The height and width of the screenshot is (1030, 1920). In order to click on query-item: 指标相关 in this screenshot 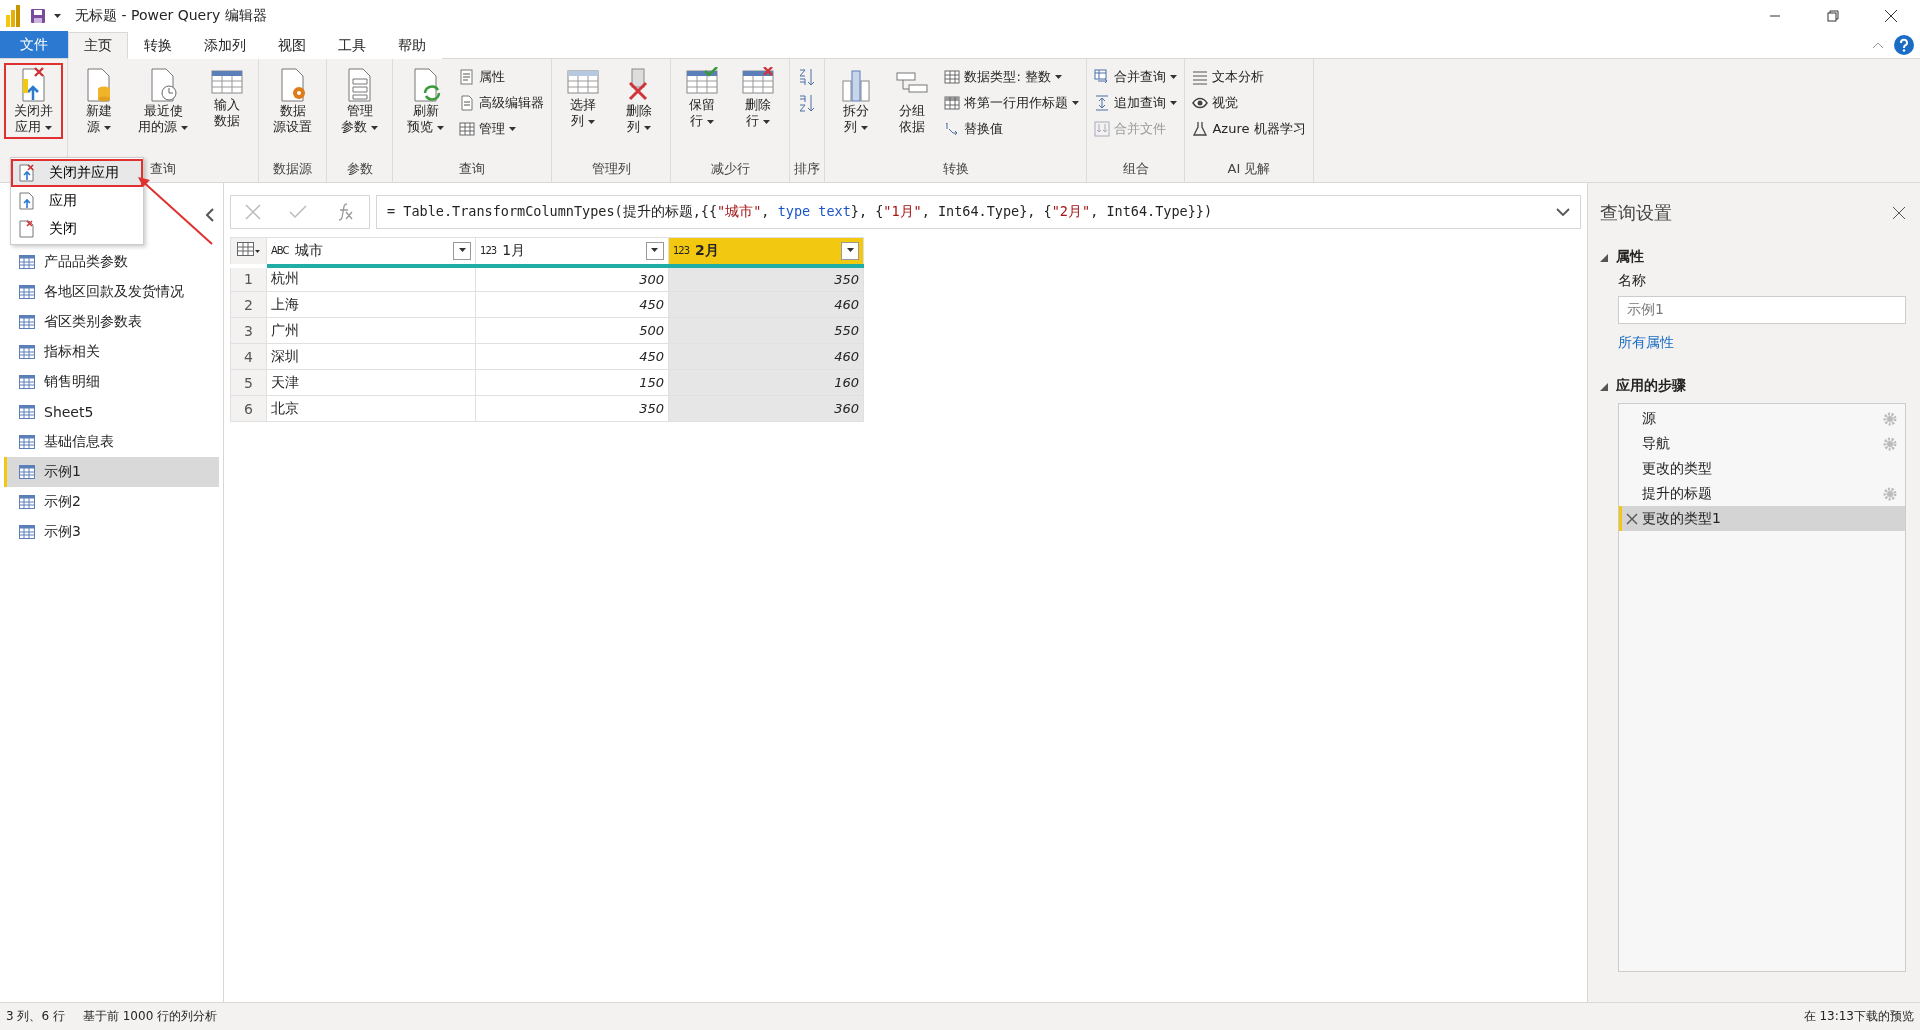, I will do `click(111, 352)`.